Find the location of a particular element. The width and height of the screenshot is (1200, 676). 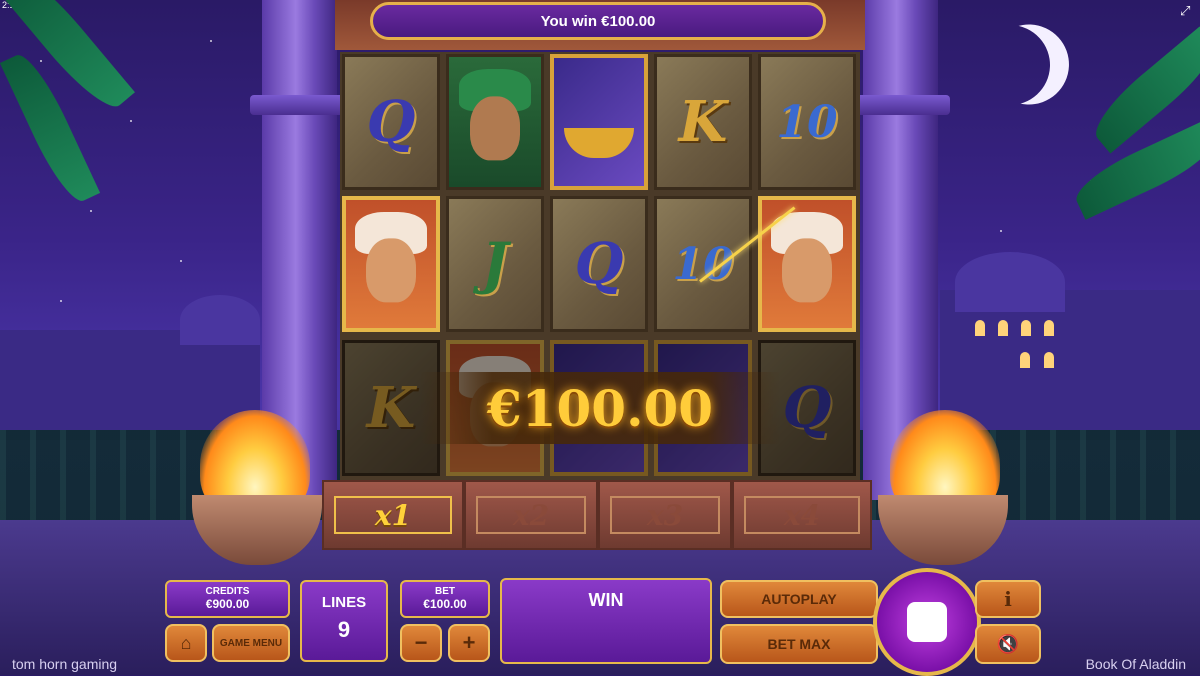

home-button: ⌂ is located at coordinates (186, 643).